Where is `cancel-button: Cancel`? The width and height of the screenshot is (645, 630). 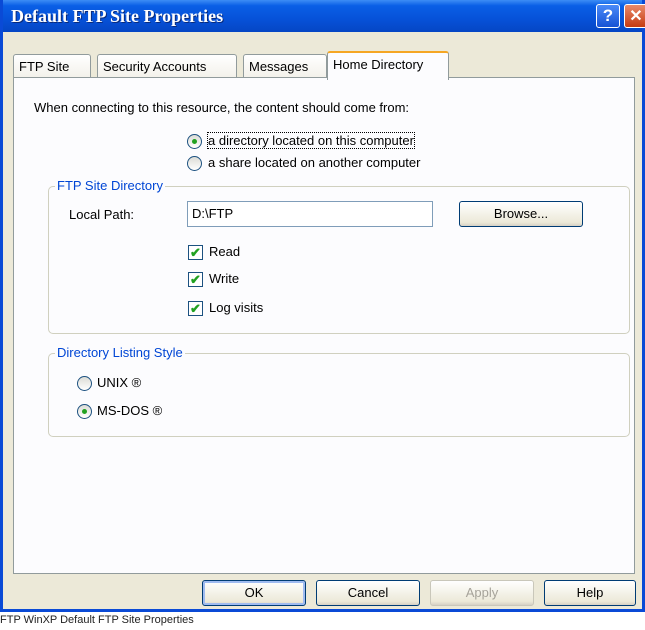 cancel-button: Cancel is located at coordinates (368, 593).